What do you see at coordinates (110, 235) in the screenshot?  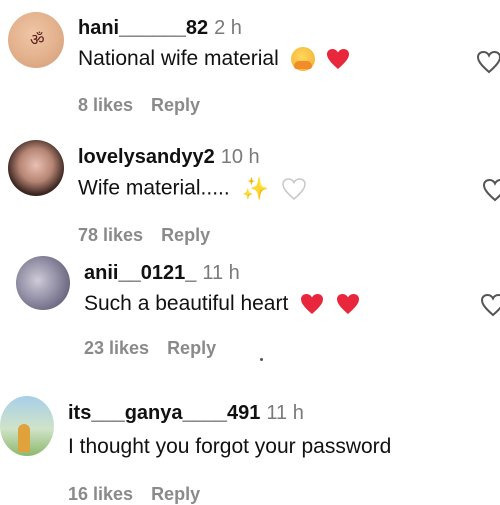 I see `like-count: 78 likes` at bounding box center [110, 235].